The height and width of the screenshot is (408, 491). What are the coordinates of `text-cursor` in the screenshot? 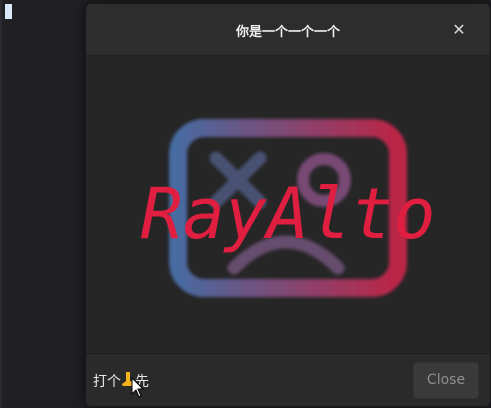 It's located at (8, 11).